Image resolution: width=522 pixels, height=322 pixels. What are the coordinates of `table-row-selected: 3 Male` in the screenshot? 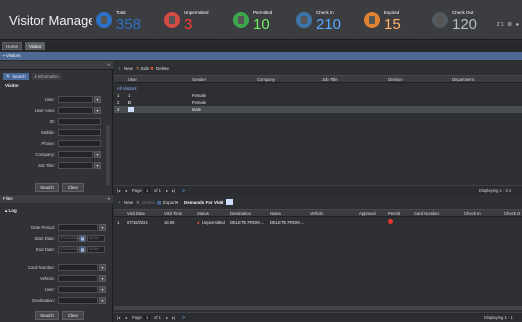 It's located at (318, 109).